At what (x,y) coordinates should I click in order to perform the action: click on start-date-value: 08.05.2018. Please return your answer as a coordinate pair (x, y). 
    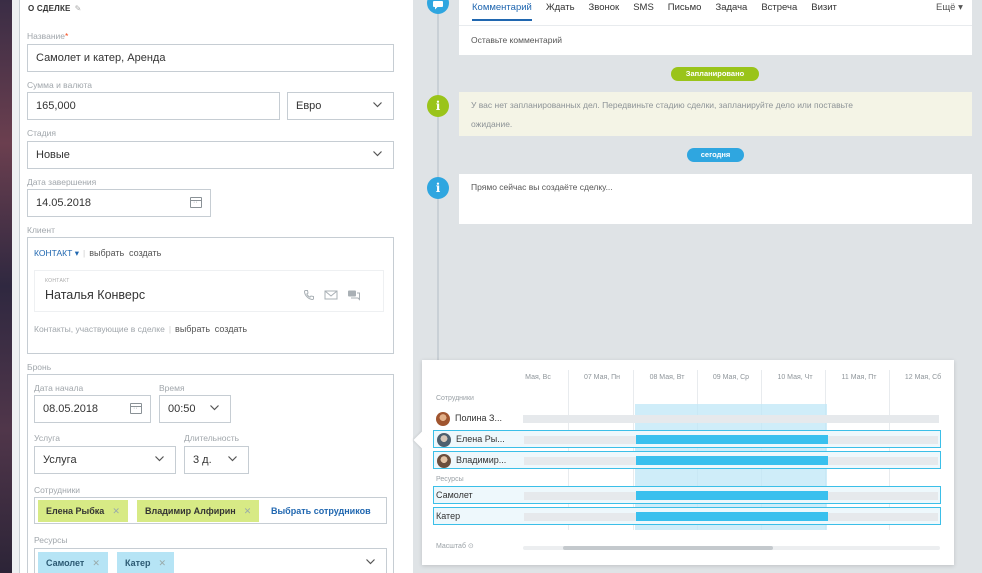
    Looking at the image, I should click on (71, 409).